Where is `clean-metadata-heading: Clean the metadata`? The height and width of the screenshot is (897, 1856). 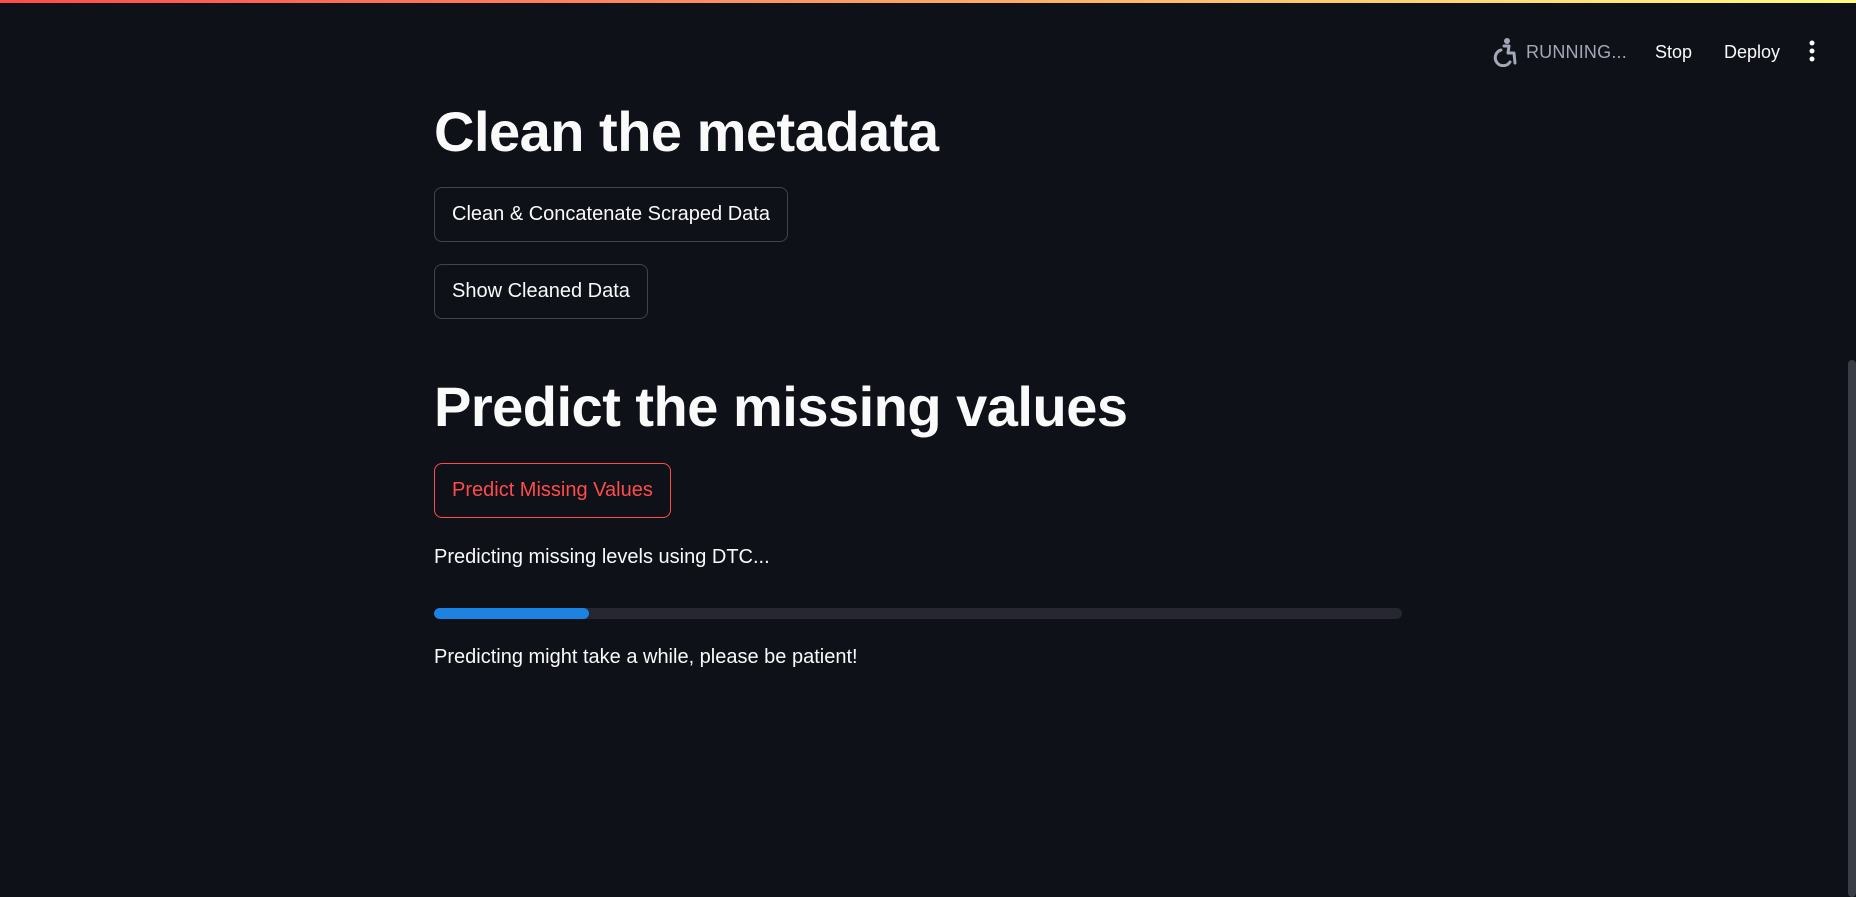 clean-metadata-heading: Clean the metadata is located at coordinates (686, 131).